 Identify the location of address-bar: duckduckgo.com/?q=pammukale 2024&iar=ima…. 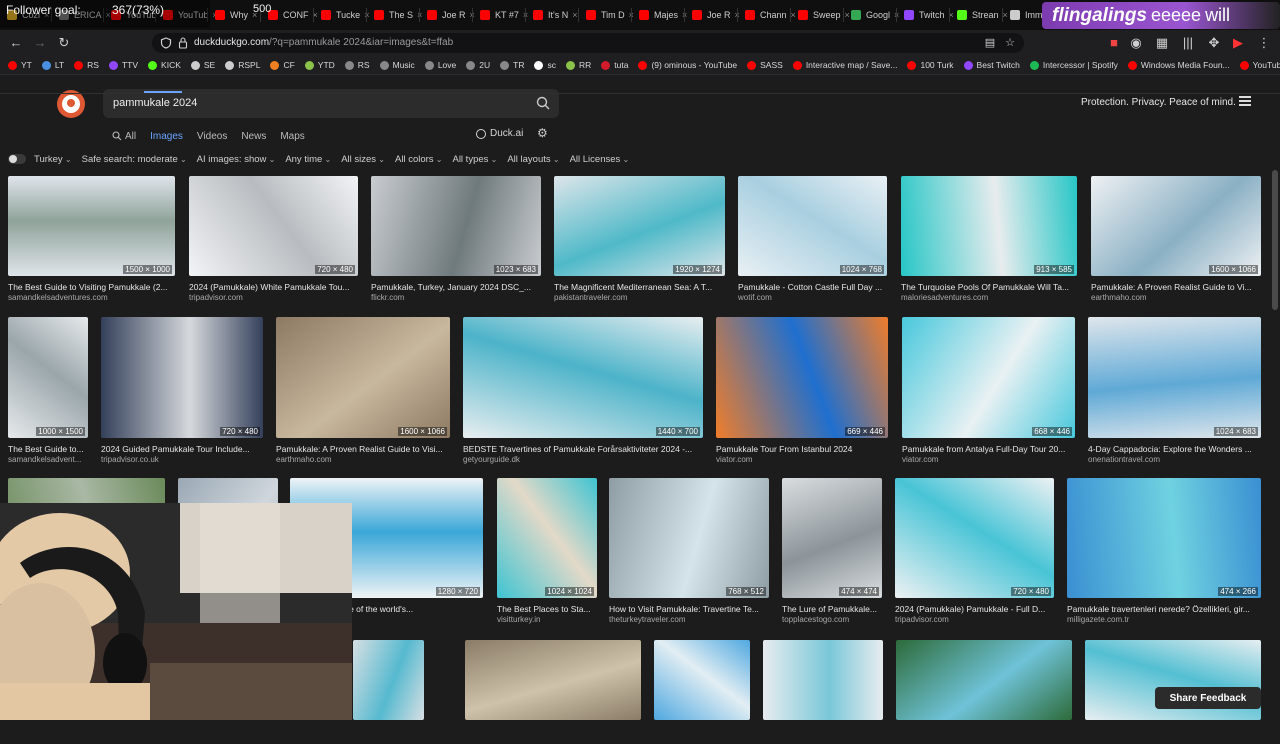
(588, 43).